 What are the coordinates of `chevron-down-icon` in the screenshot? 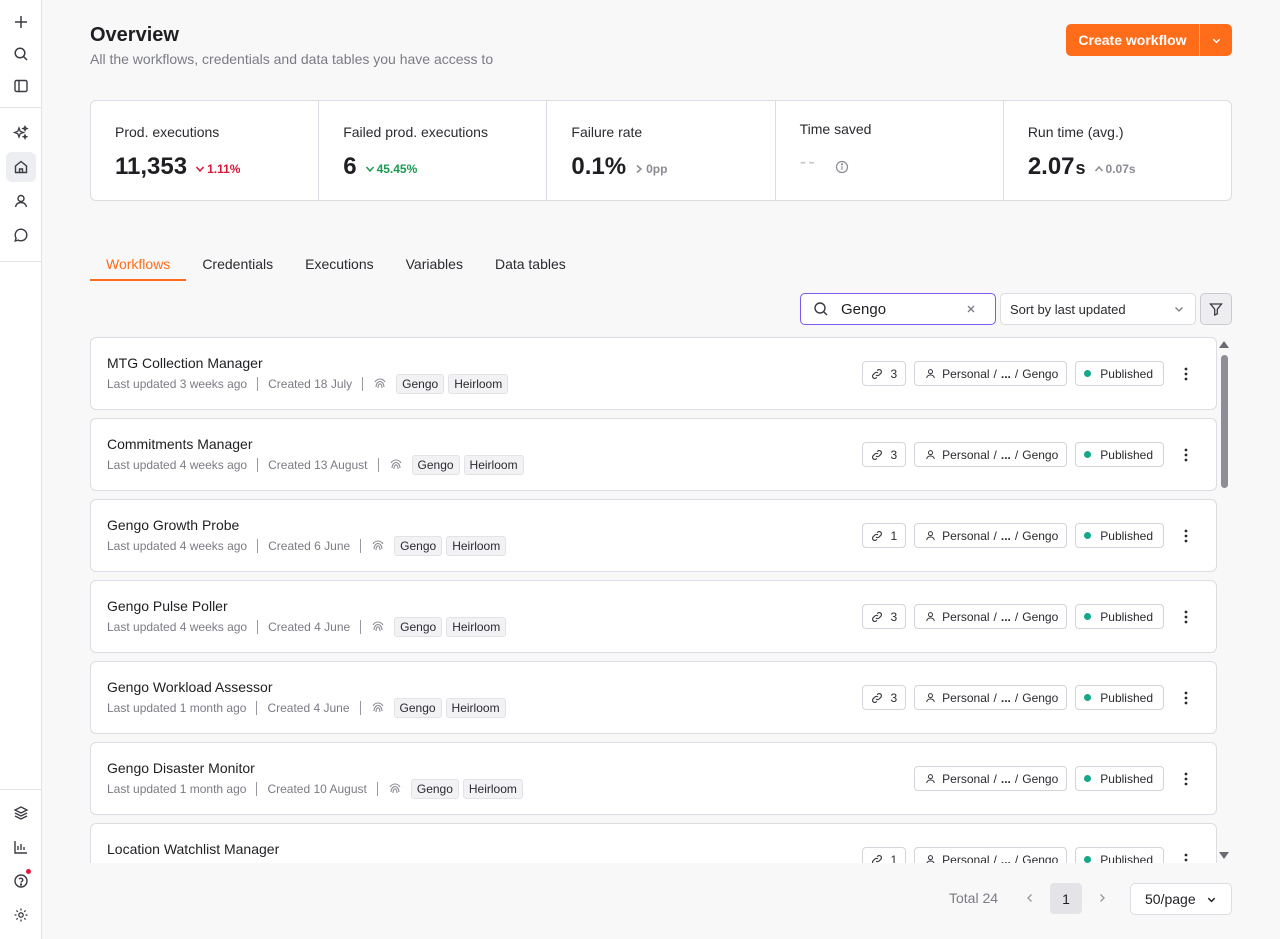 It's located at (1216, 40).